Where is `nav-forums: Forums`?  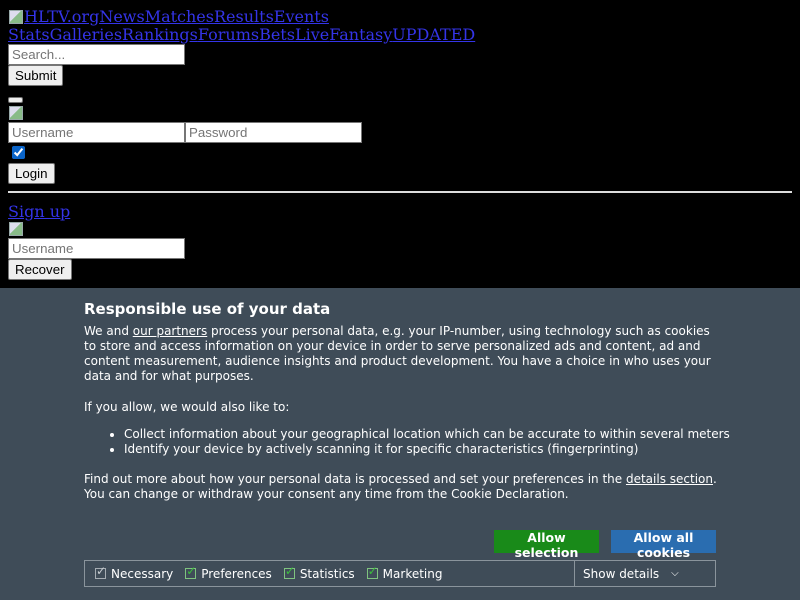
nav-forums: Forums is located at coordinates (228, 34).